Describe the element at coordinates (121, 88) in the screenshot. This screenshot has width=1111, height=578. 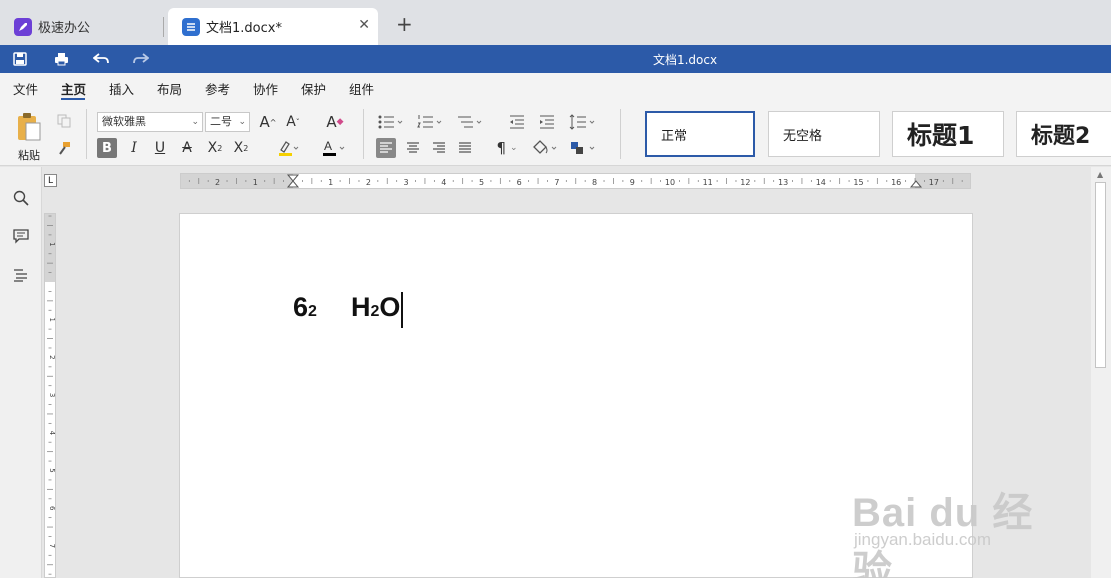
I see `menu-insert: 插入` at that location.